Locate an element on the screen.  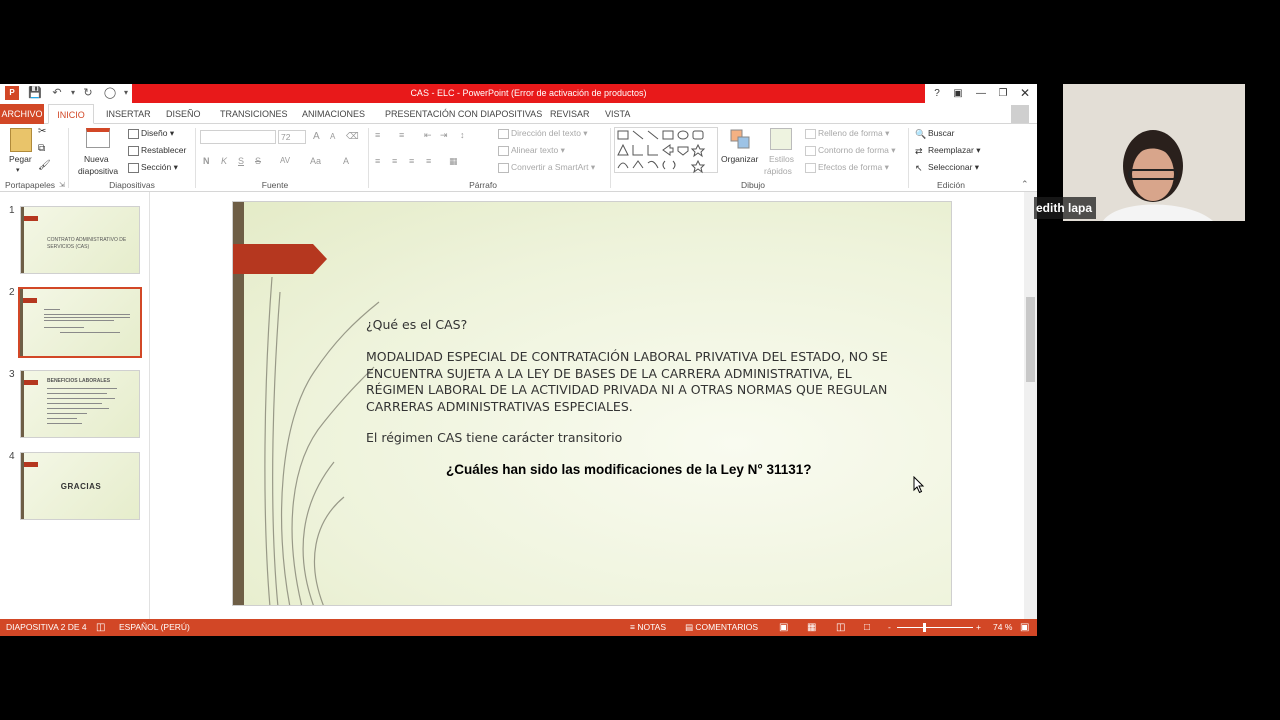
quick-styles-icon is located at coordinates (781, 139).